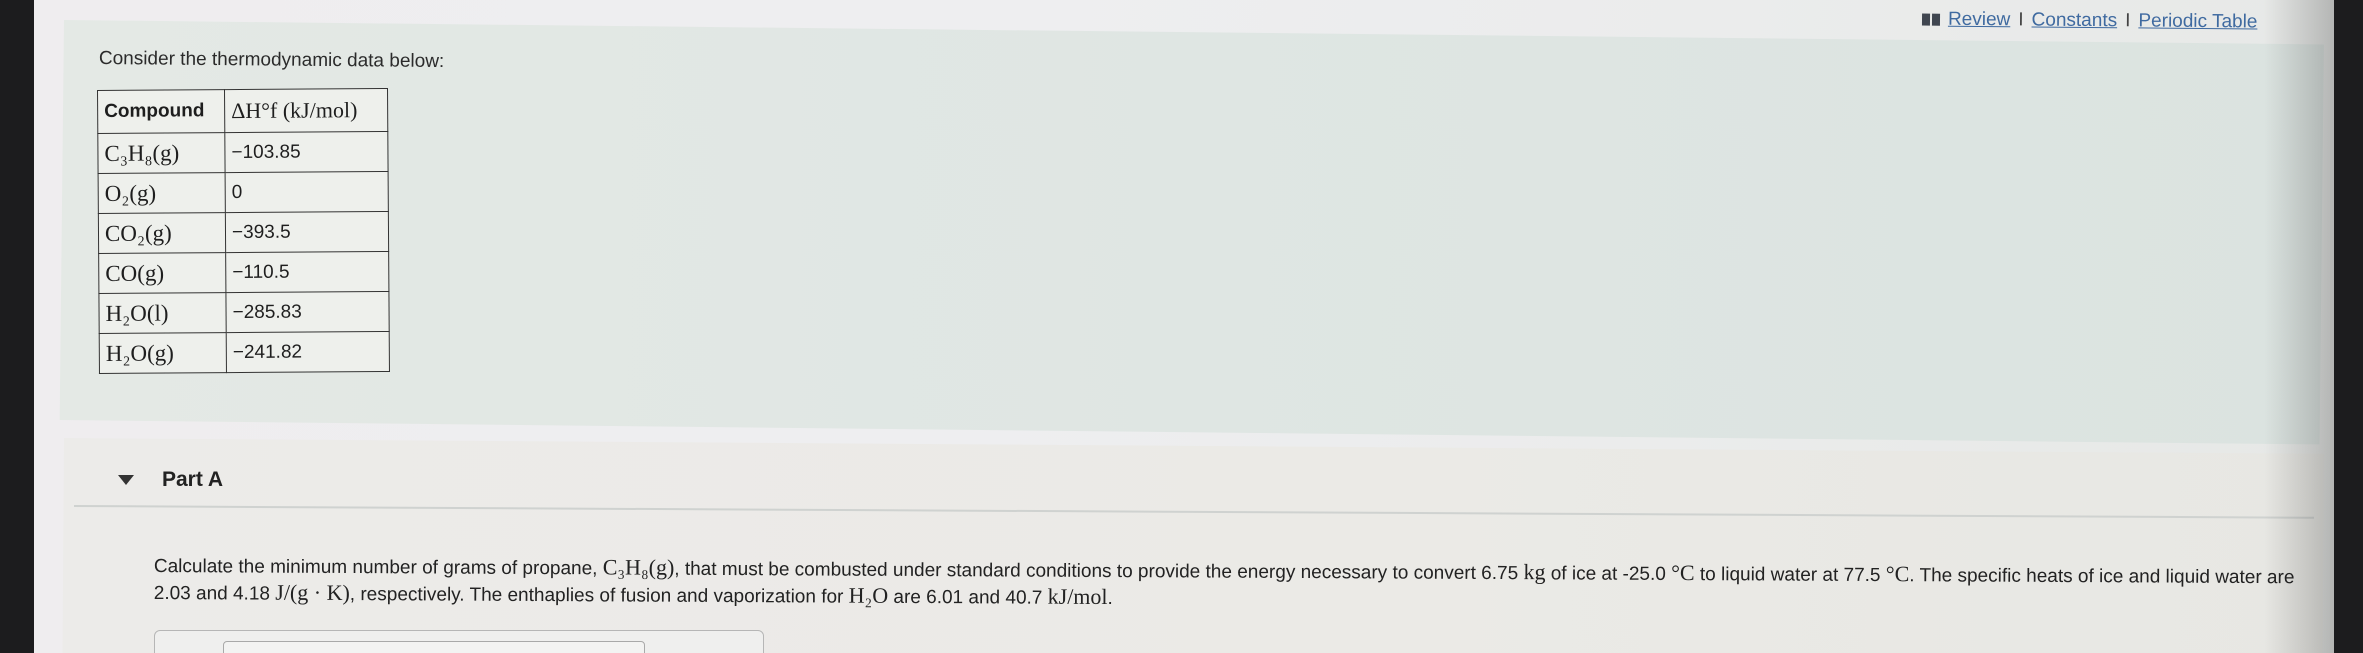 This screenshot has height=653, width=2363. I want to click on table-row: CO₂(g) −393.5, so click(243, 232).